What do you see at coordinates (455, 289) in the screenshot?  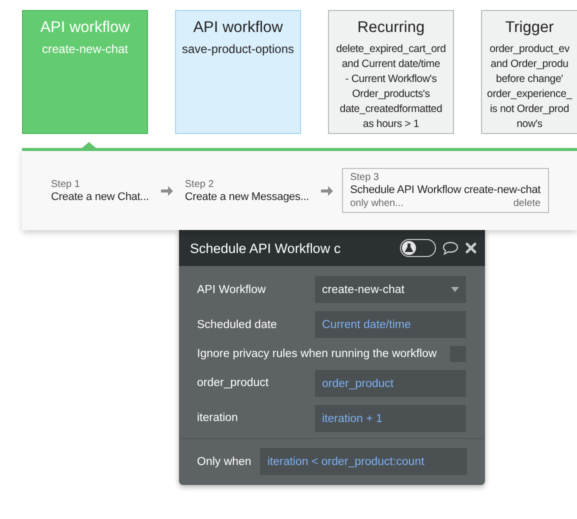 I see `caret-icon` at bounding box center [455, 289].